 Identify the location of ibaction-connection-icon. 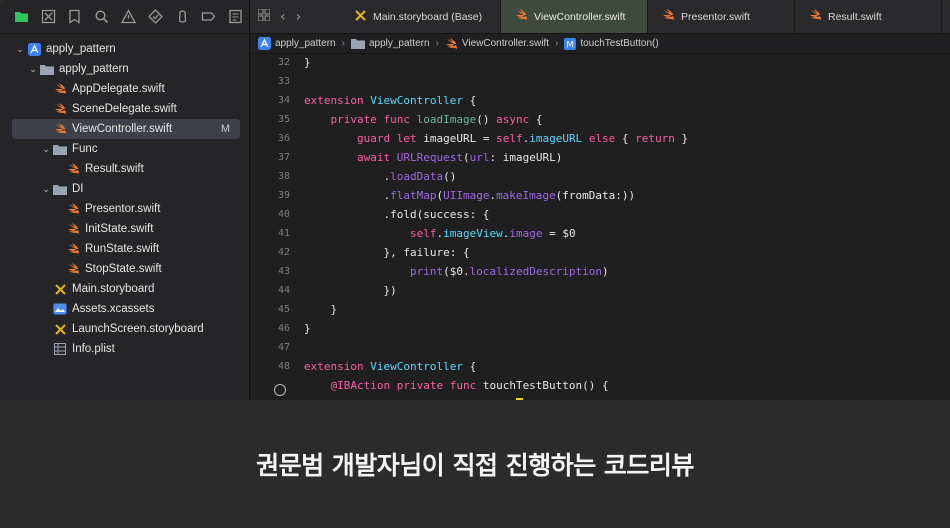
(280, 389).